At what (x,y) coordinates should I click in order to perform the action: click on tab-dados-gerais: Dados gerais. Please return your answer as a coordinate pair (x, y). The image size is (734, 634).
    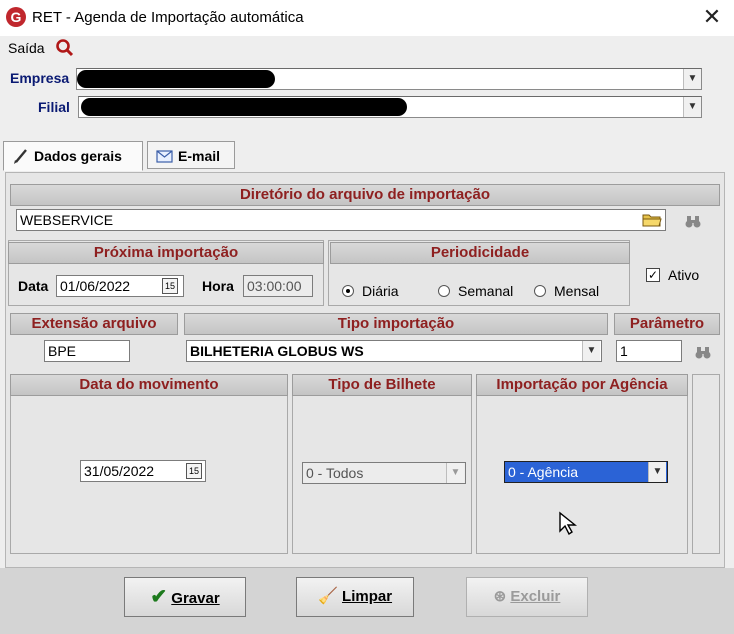
    Looking at the image, I should click on (73, 156).